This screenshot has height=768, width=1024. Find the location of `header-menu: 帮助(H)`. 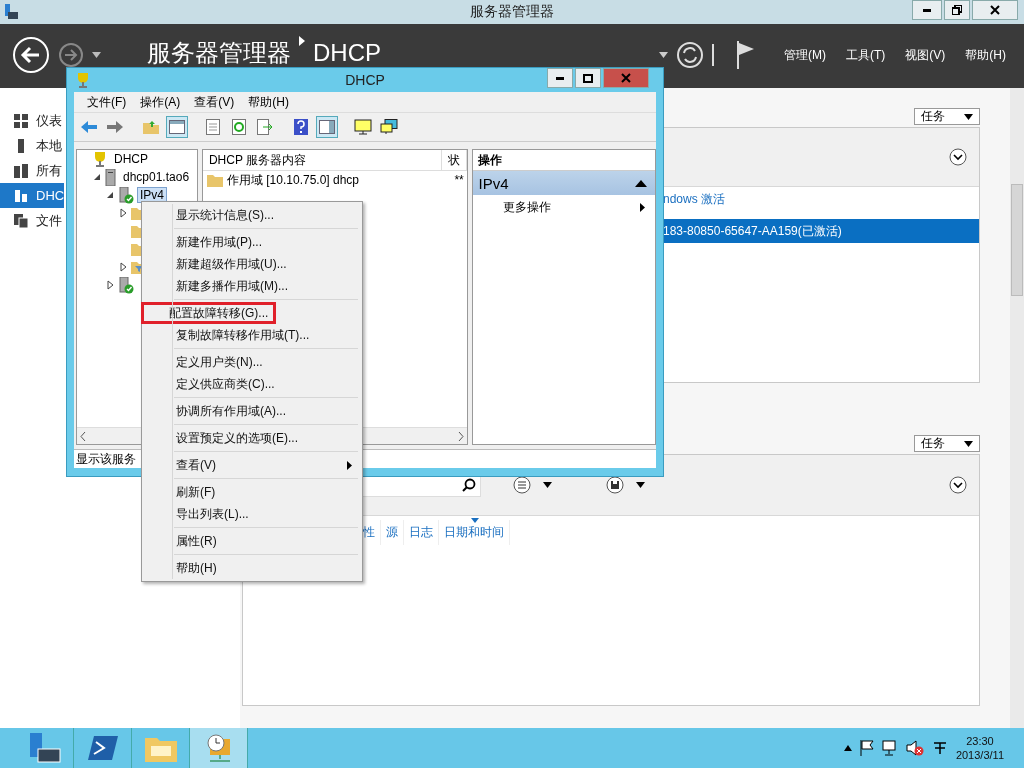

header-menu: 帮助(H) is located at coordinates (985, 55).